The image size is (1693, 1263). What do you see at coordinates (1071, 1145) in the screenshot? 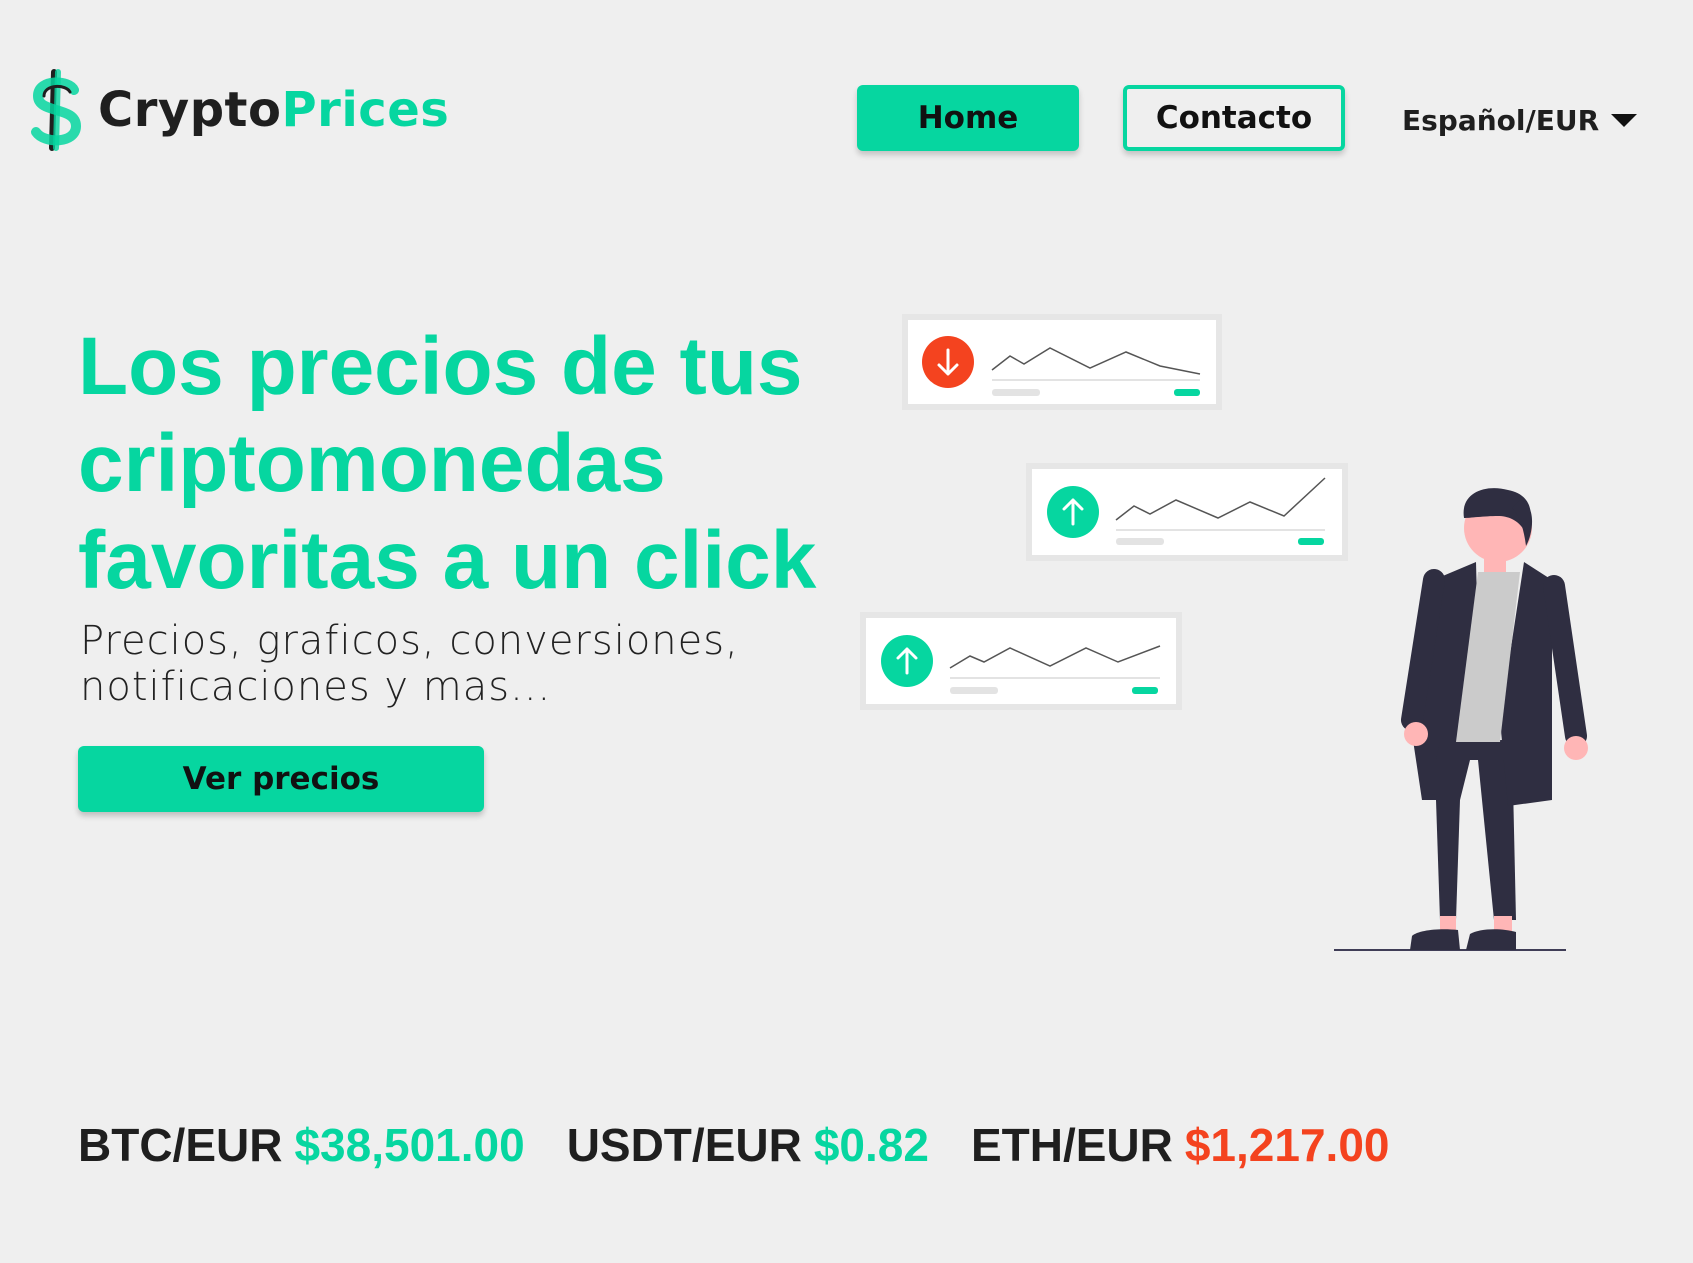
I see `ticker-pair: ETH/EUR` at bounding box center [1071, 1145].